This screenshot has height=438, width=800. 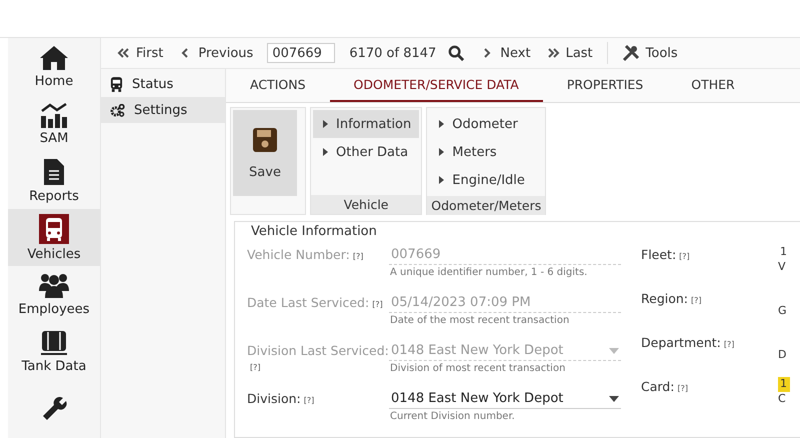 I want to click on field-hint: A unique identifier number, 1 - 6 digits., so click(x=488, y=272).